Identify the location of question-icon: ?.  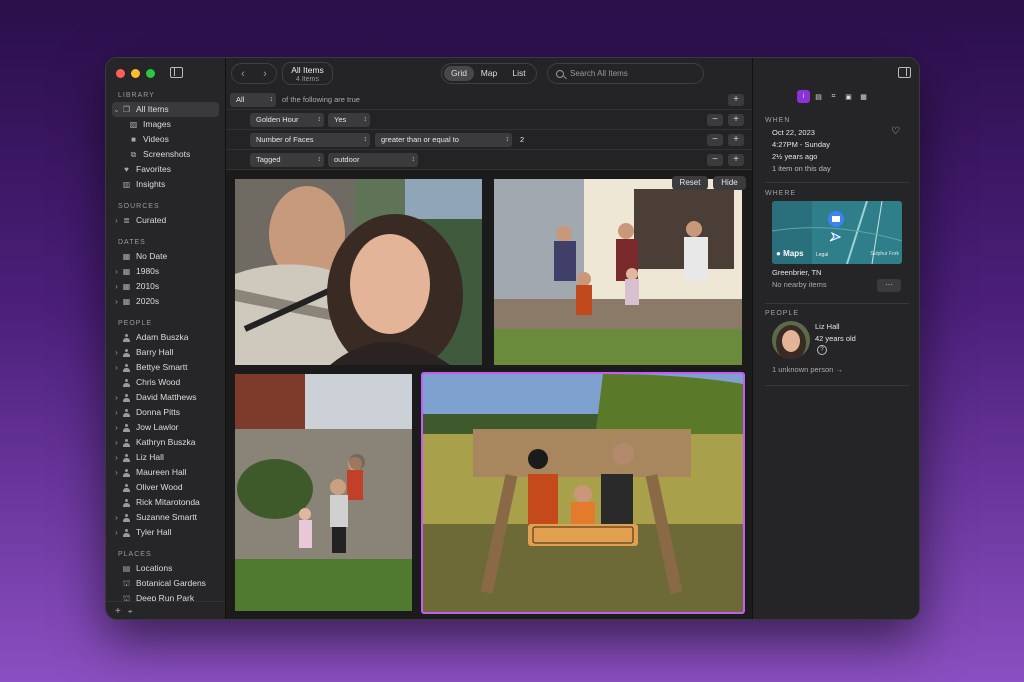
(822, 350).